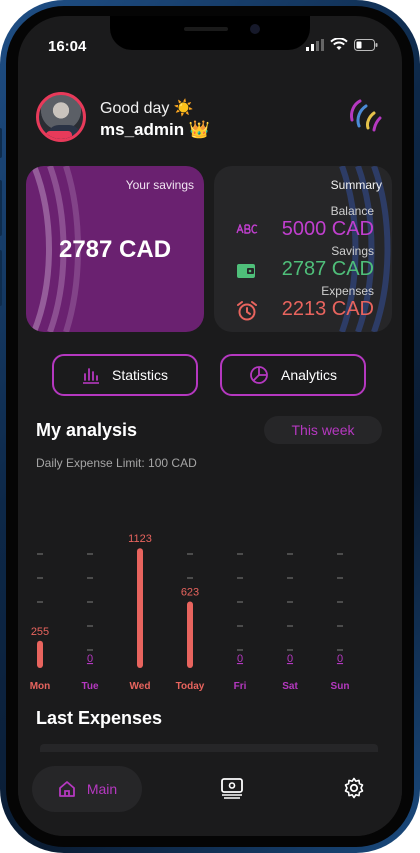  I want to click on weekly-expense-chart: 255 Mon 0 Tue 1123 Wed 623 Today 0 Fri 0 Sat 0 Sun, so click(190, 612).